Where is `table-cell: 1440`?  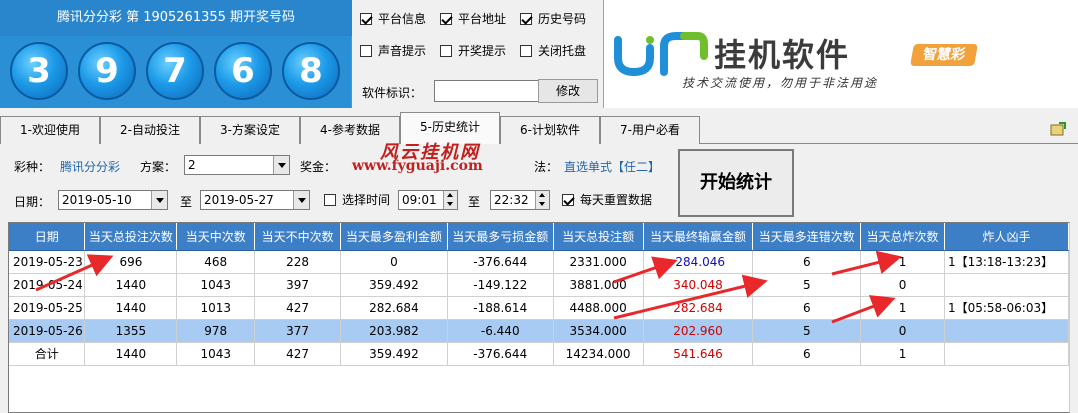
table-cell: 1440 is located at coordinates (131, 285).